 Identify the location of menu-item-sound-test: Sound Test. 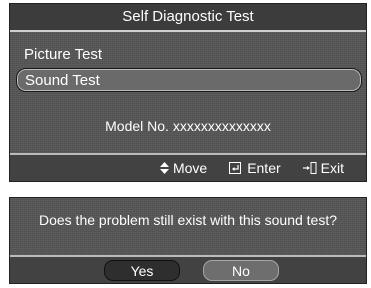
(189, 80).